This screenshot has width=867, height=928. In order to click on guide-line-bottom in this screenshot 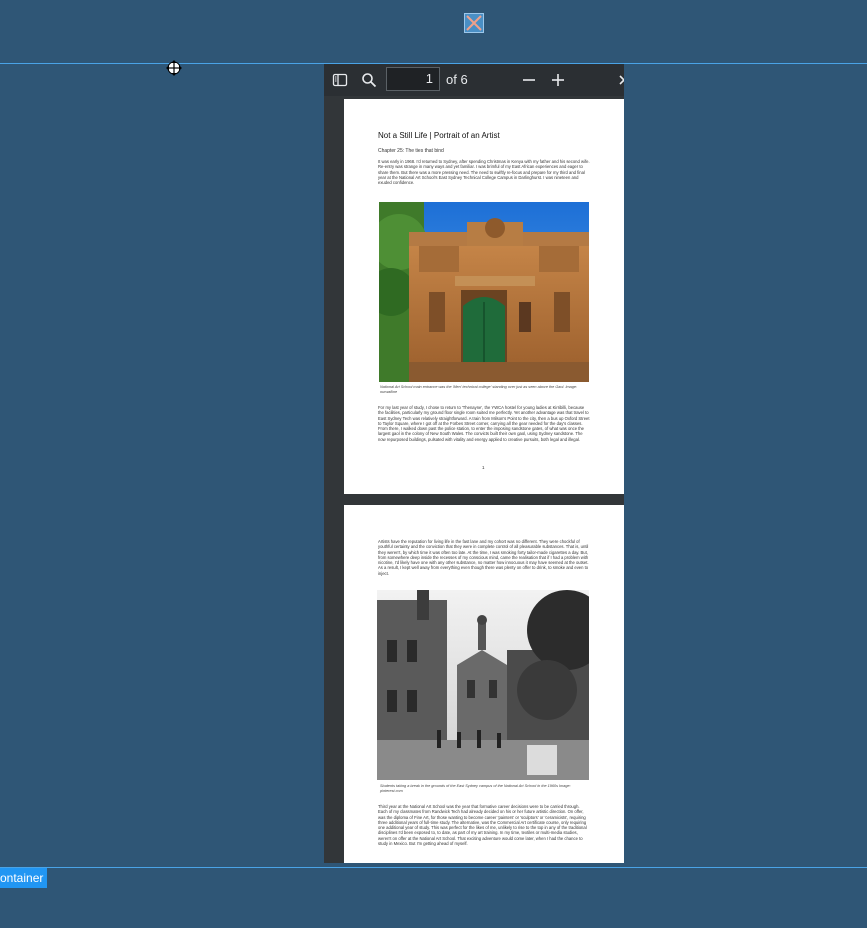, I will do `click(433, 867)`.